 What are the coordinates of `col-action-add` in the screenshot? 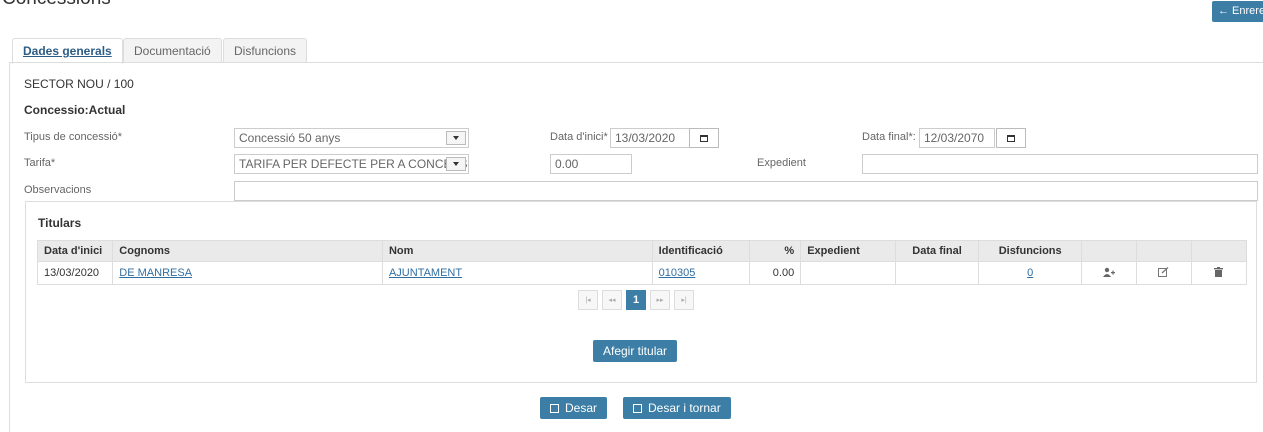 It's located at (1109, 251).